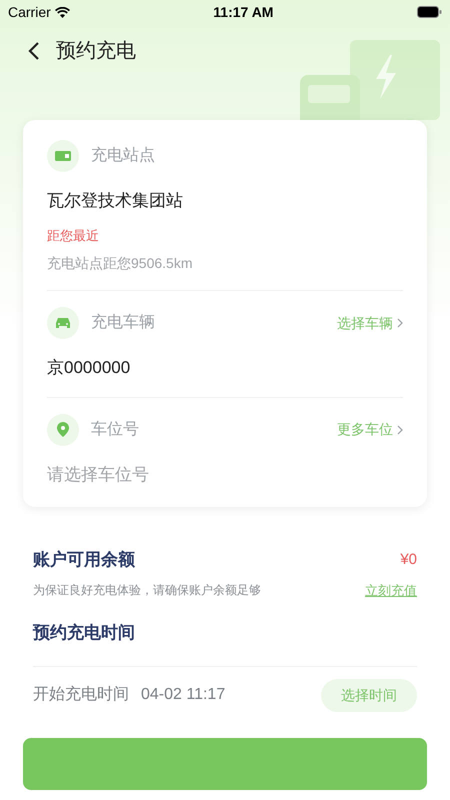 This screenshot has width=450, height=800. What do you see at coordinates (243, 12) in the screenshot?
I see `status-time: 11:17 AM` at bounding box center [243, 12].